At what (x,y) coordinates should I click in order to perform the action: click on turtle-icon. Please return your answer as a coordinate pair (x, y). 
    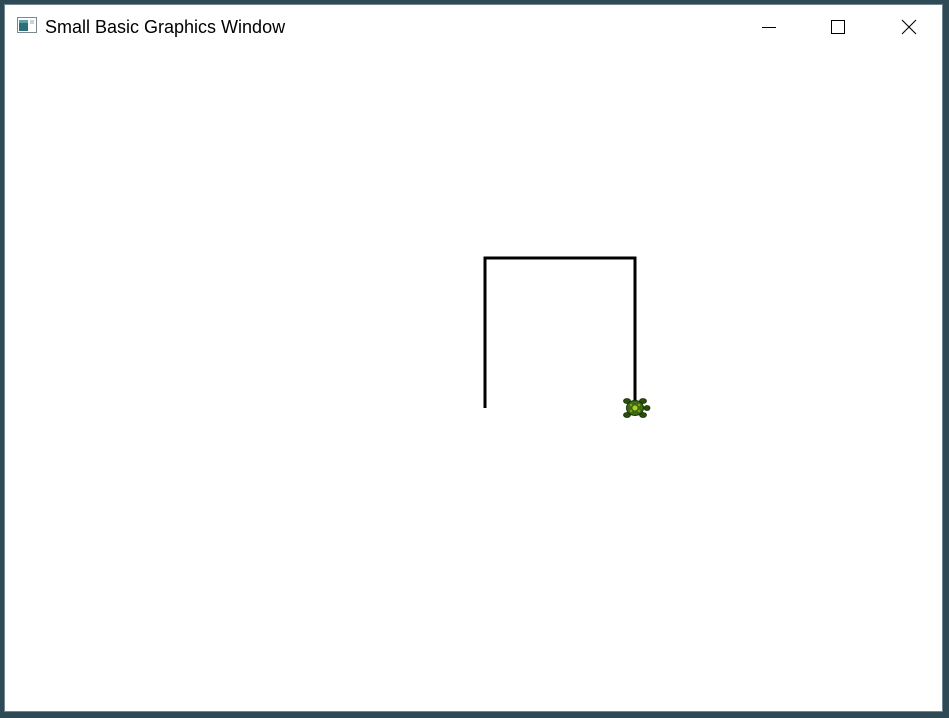
    Looking at the image, I should click on (637, 408).